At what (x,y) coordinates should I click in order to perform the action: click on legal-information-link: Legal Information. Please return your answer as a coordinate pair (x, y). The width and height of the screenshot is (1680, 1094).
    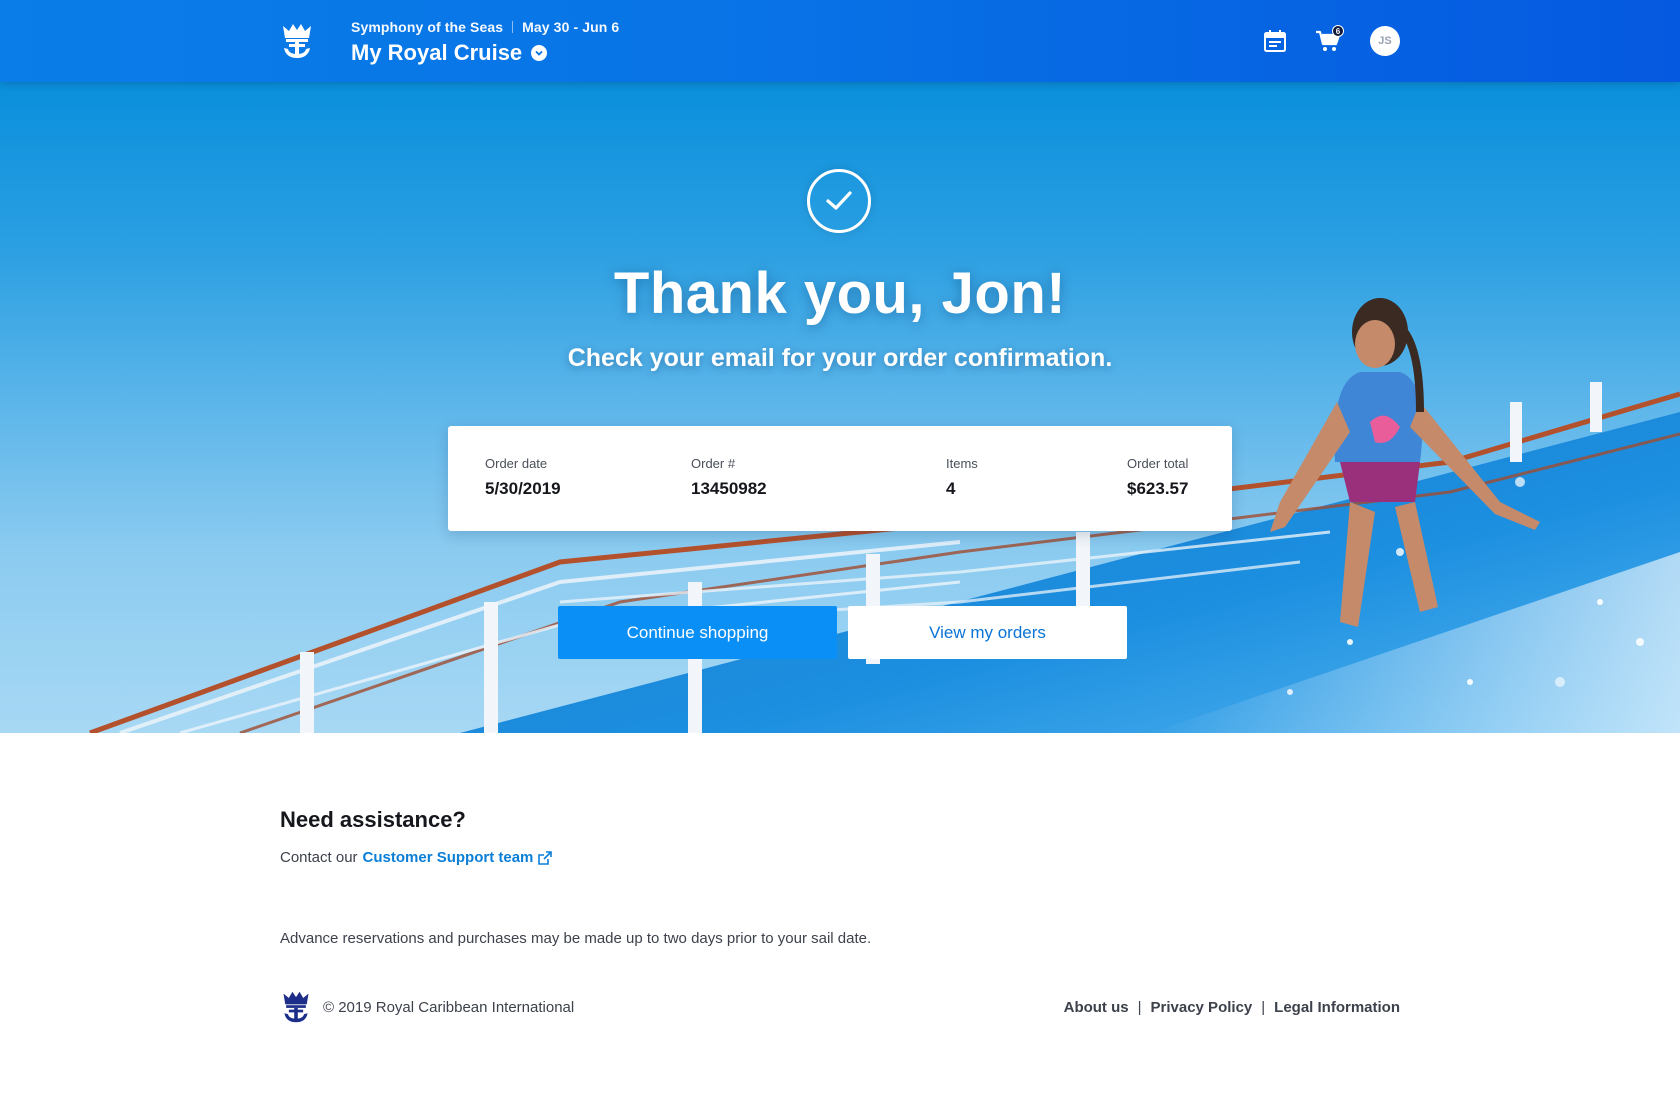
    Looking at the image, I should click on (1337, 1007).